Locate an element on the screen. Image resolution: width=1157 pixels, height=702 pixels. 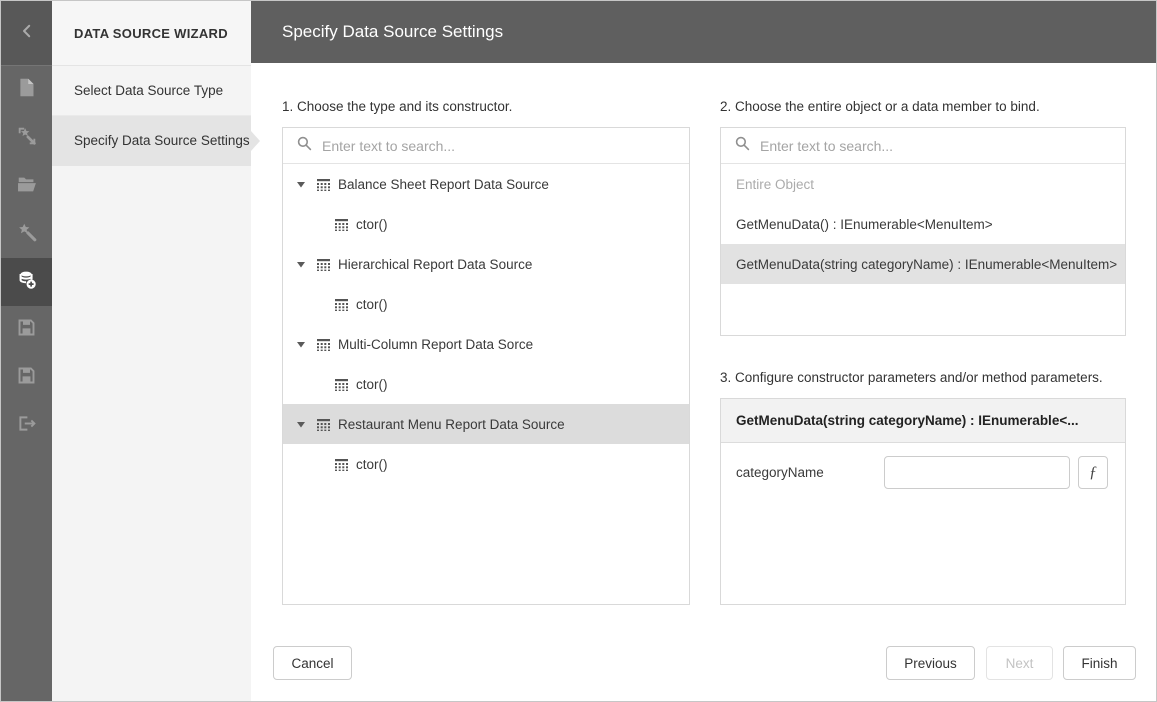
parameter-name: categoryName is located at coordinates (780, 472).